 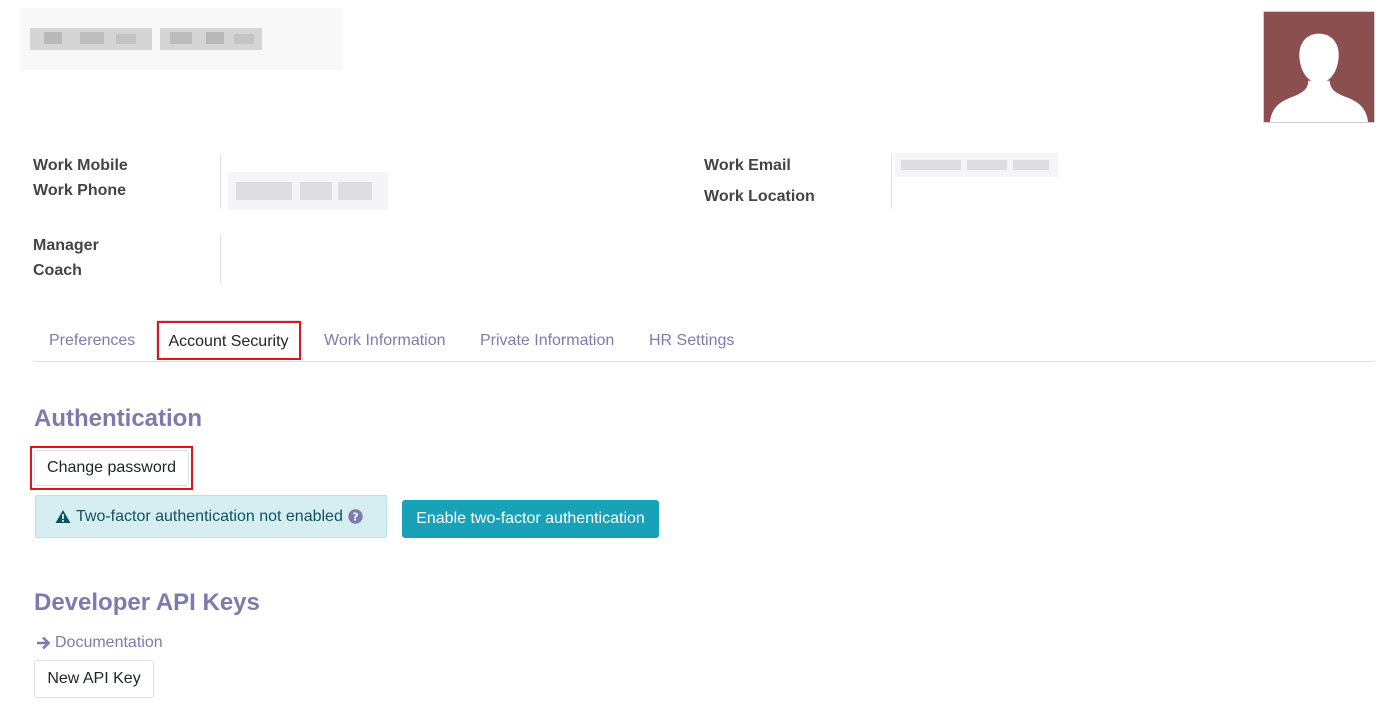 I want to click on work-email-label: Work Email, so click(x=747, y=165).